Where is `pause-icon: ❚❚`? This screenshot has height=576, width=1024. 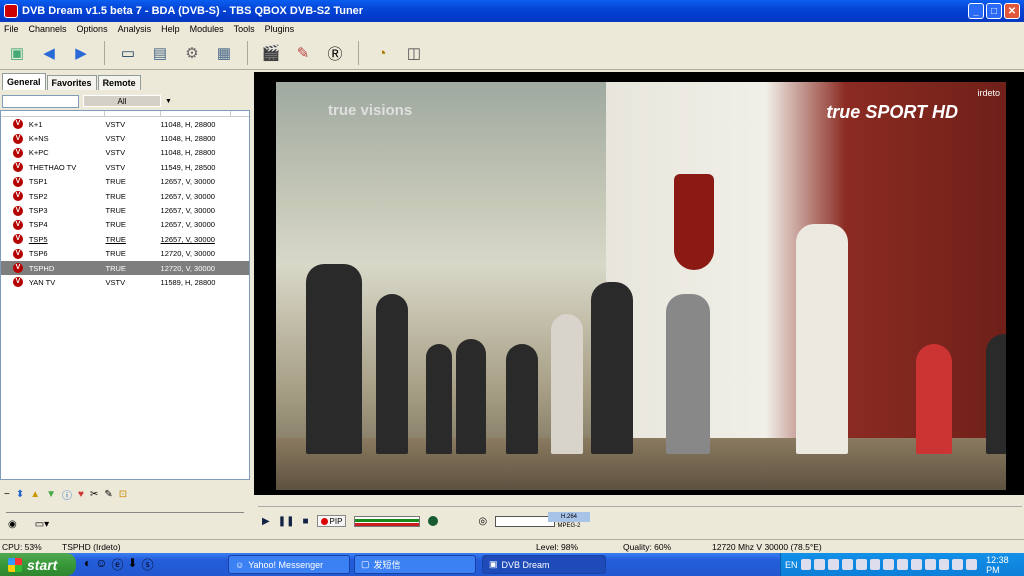
pause-icon: ❚❚ is located at coordinates (286, 521).